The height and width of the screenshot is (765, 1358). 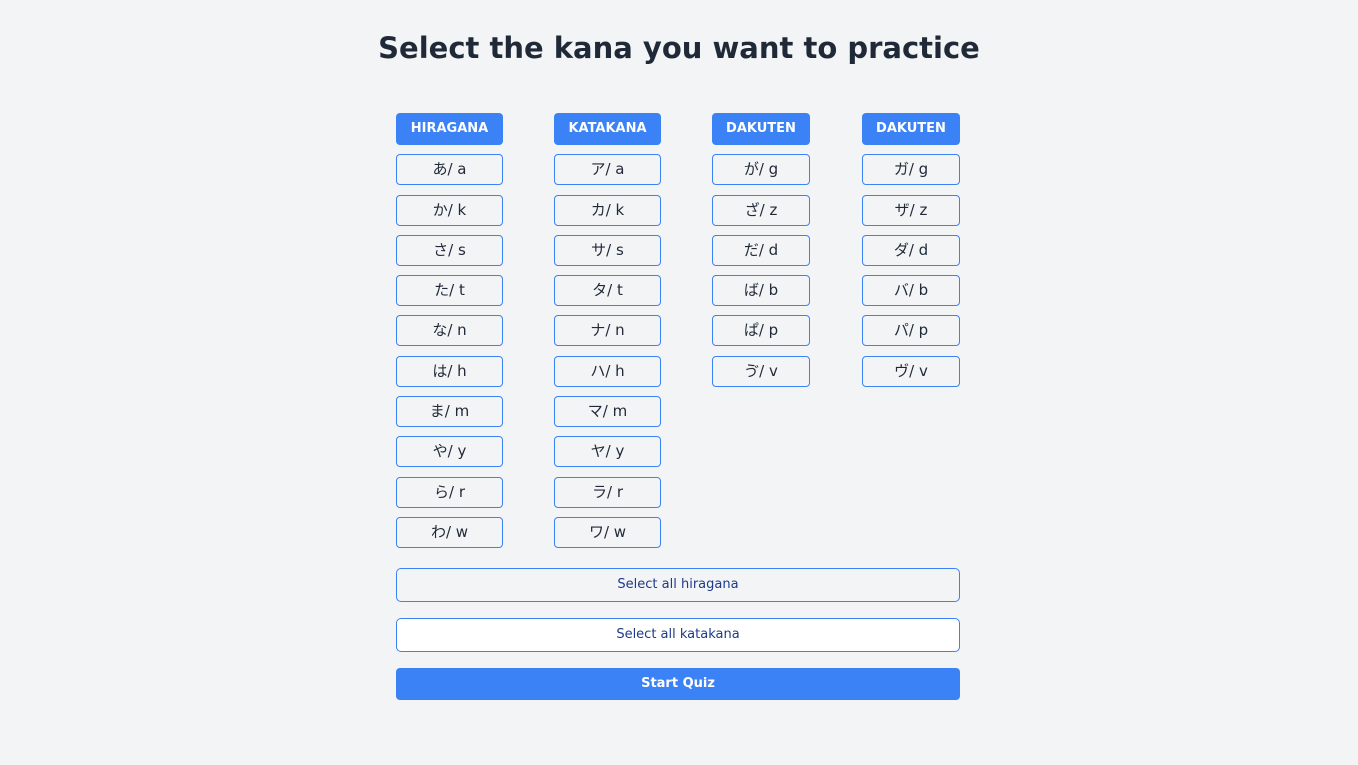 What do you see at coordinates (449, 371) in the screenshot?
I see `hiragana-kana-button: は/ h` at bounding box center [449, 371].